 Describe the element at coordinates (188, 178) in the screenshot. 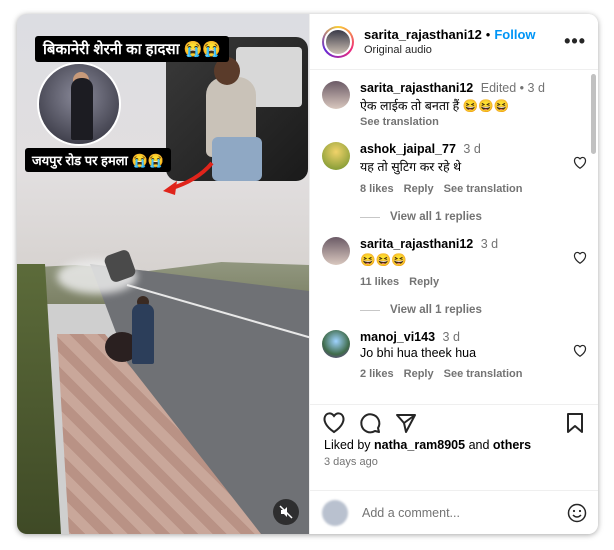

I see `red-arrow-icon` at that location.